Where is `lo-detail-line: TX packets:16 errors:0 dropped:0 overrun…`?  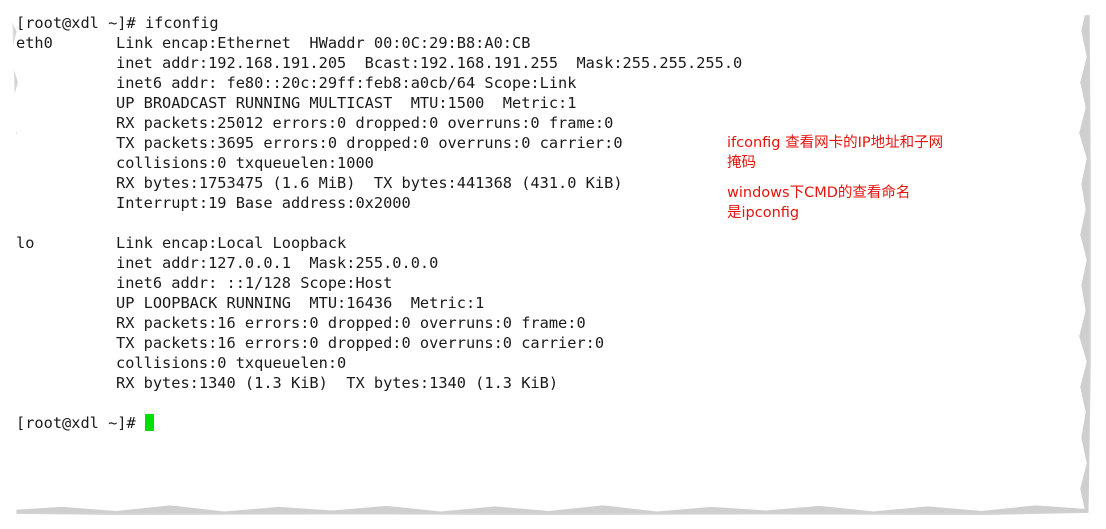 lo-detail-line: TX packets:16 errors:0 dropped:0 overrun… is located at coordinates (379, 343).